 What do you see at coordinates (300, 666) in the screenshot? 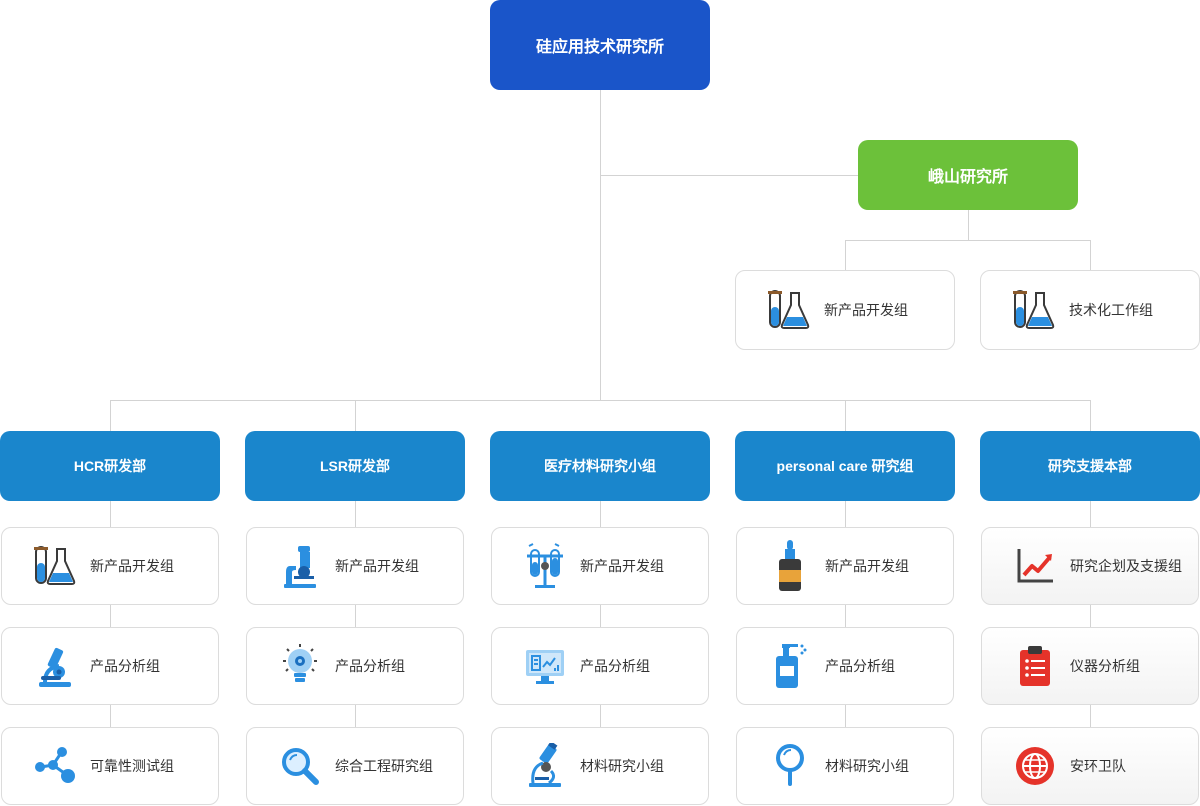
I see `lightbulb-gear-icon` at bounding box center [300, 666].